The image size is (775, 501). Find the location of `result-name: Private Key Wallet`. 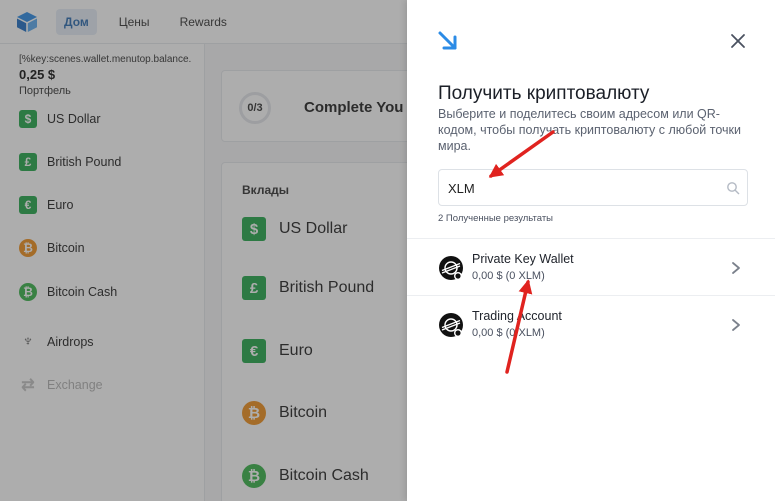

result-name: Private Key Wallet is located at coordinates (523, 259).